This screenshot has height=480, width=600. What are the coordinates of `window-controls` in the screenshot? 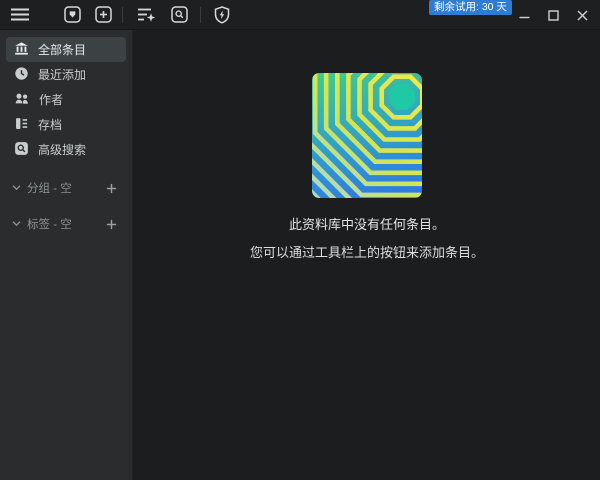 It's located at (553, 15).